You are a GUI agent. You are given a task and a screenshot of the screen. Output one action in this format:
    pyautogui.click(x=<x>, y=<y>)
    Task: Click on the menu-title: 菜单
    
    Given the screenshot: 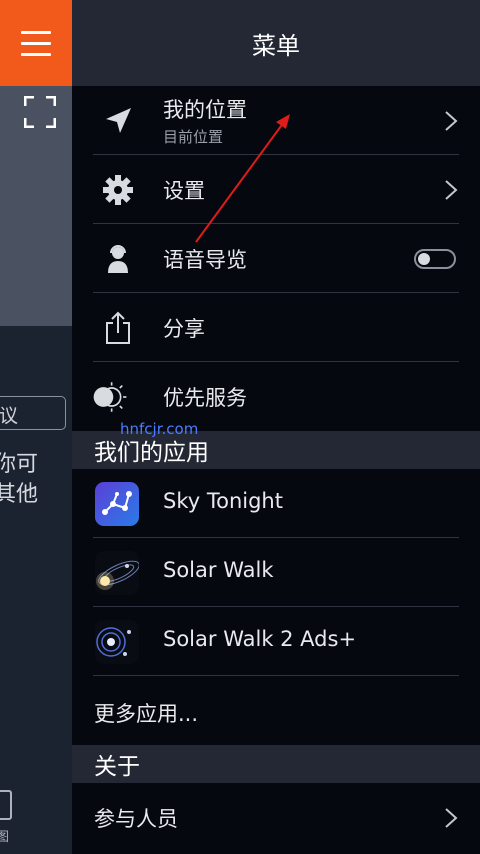 What is the action you would take?
    pyautogui.click(x=276, y=45)
    